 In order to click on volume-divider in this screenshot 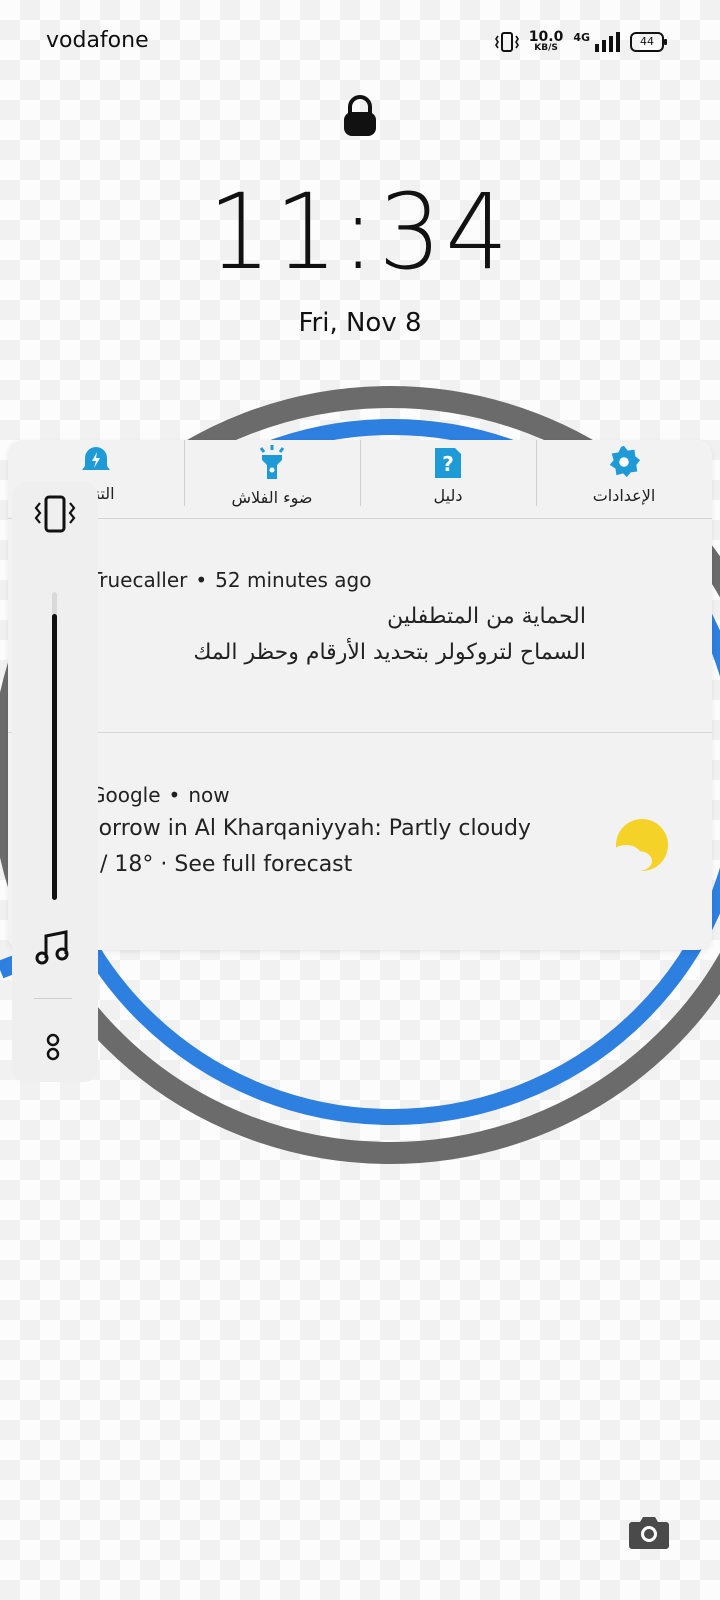, I will do `click(53, 998)`.